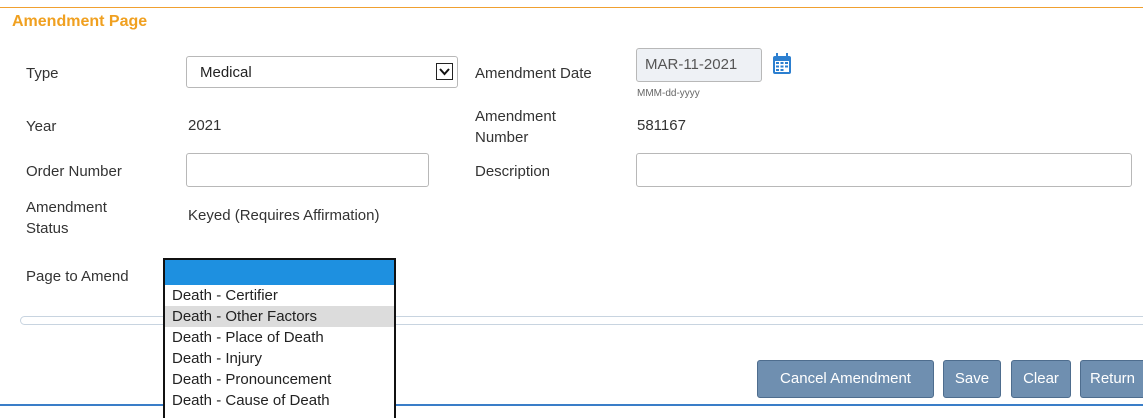  I want to click on order-number-label: Order Number, so click(74, 171).